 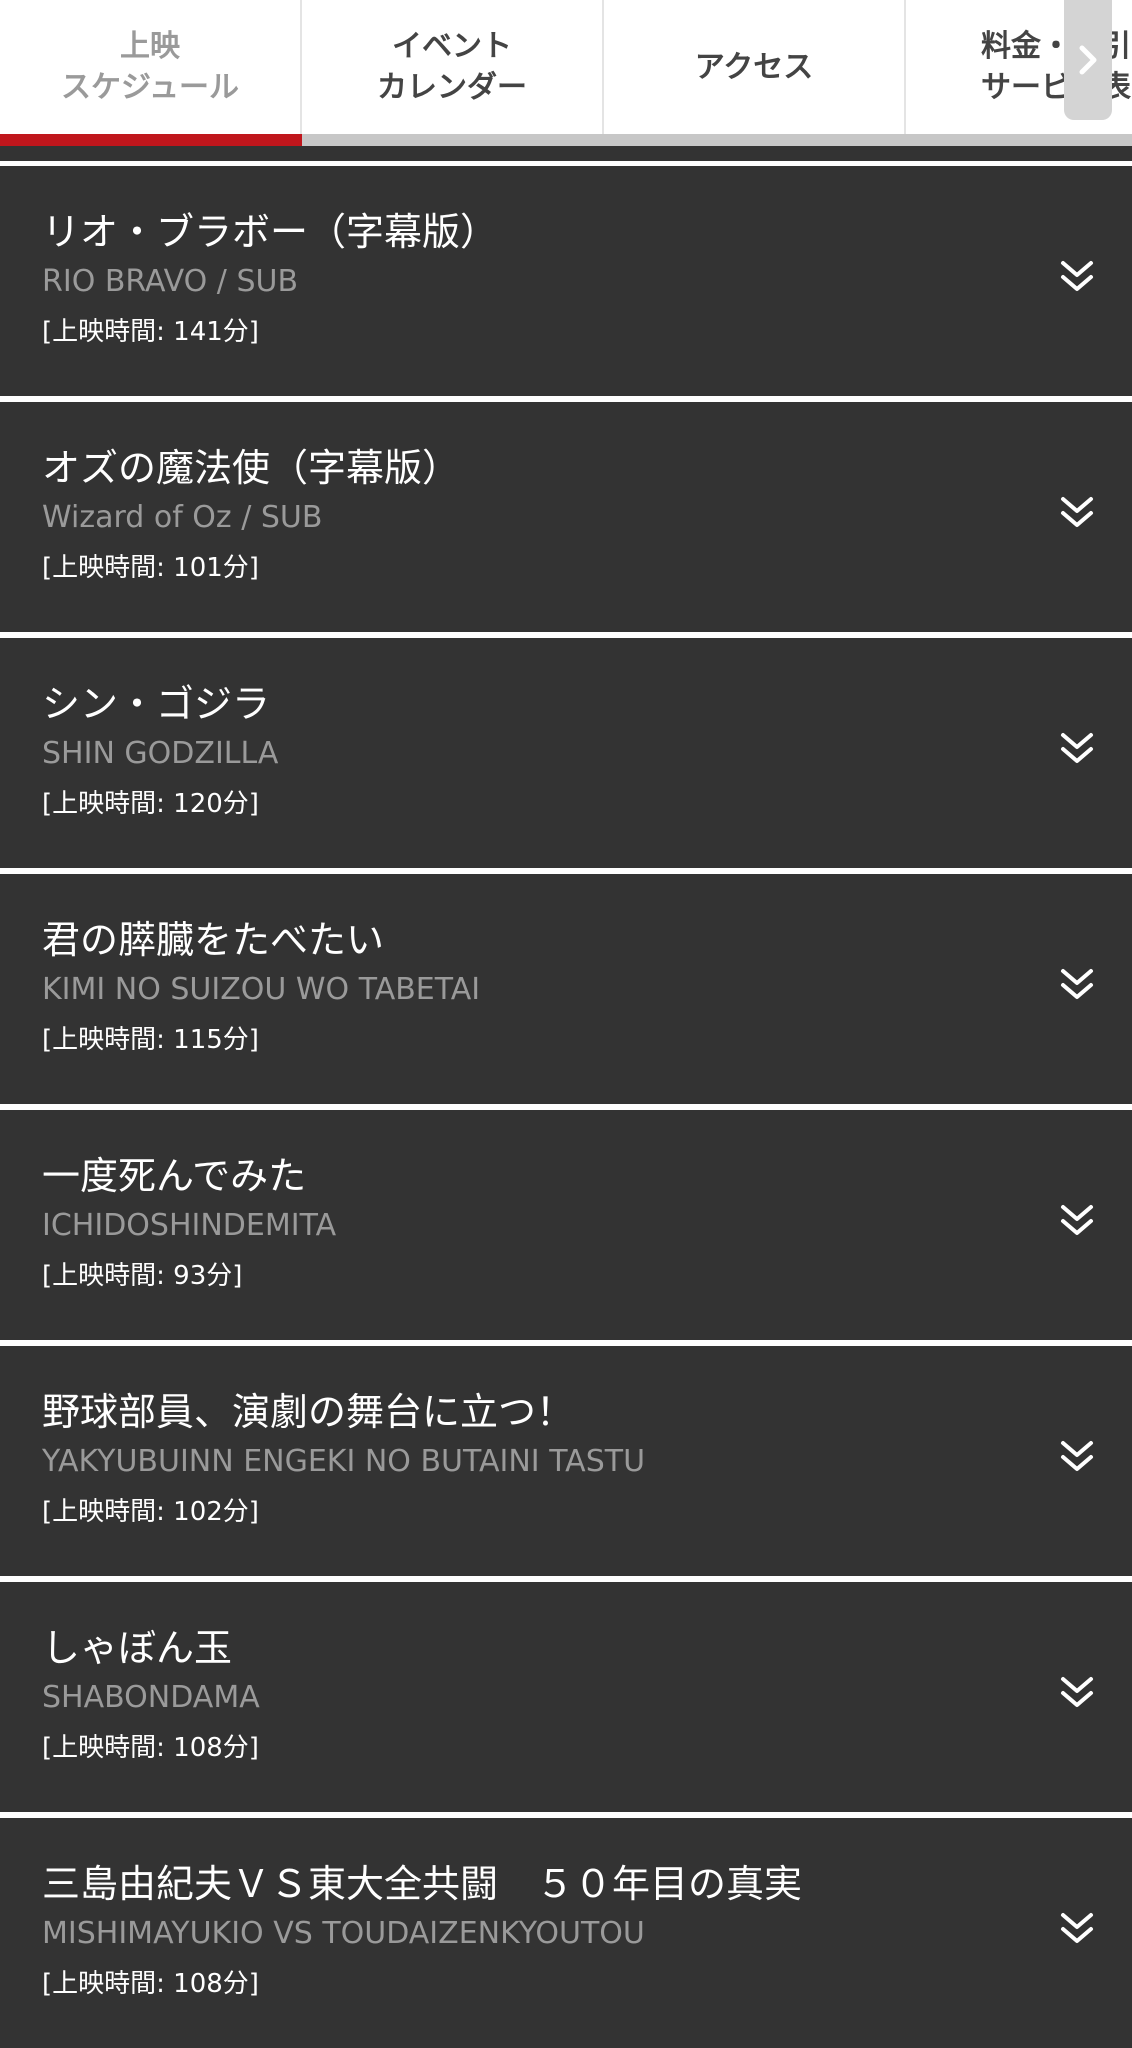 What do you see at coordinates (566, 1225) in the screenshot?
I see `movie-item: 一度死んでみた ICHIDOSHINDEMITA [上映時間: 93分]` at bounding box center [566, 1225].